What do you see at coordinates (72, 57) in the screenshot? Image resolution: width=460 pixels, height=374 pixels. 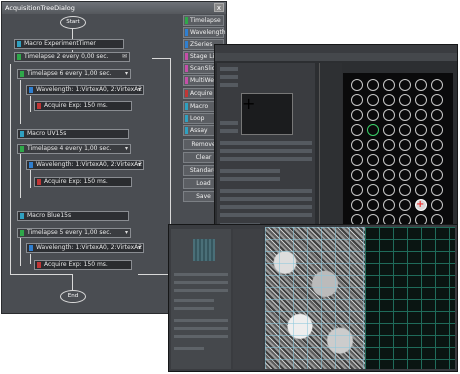 I see `timelapse-node: Timelapse 2 every 0,00 sec. ✉` at bounding box center [72, 57].